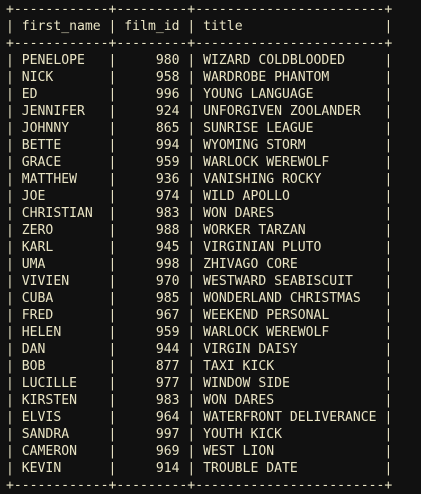 The height and width of the screenshot is (494, 421). What do you see at coordinates (199, 298) in the screenshot?
I see `table-row: | CUBA | 985 | WONDERLAND CHRISTMAS |` at bounding box center [199, 298].